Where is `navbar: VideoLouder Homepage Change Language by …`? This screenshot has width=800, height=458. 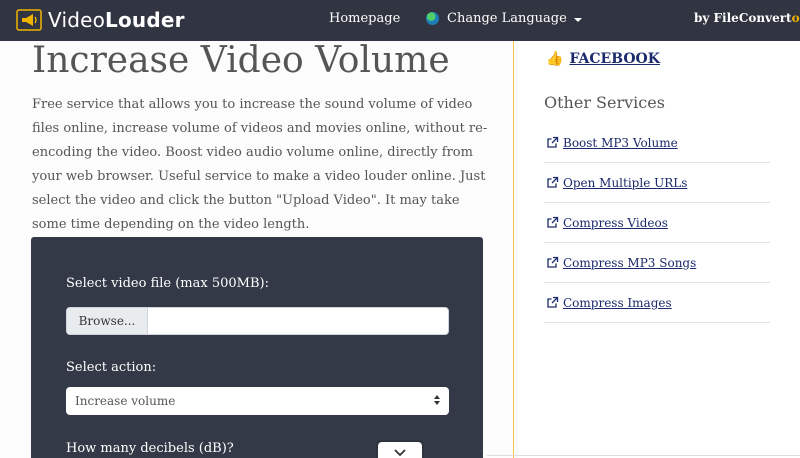
navbar: VideoLouder Homepage Change Language by … is located at coordinates (400, 20).